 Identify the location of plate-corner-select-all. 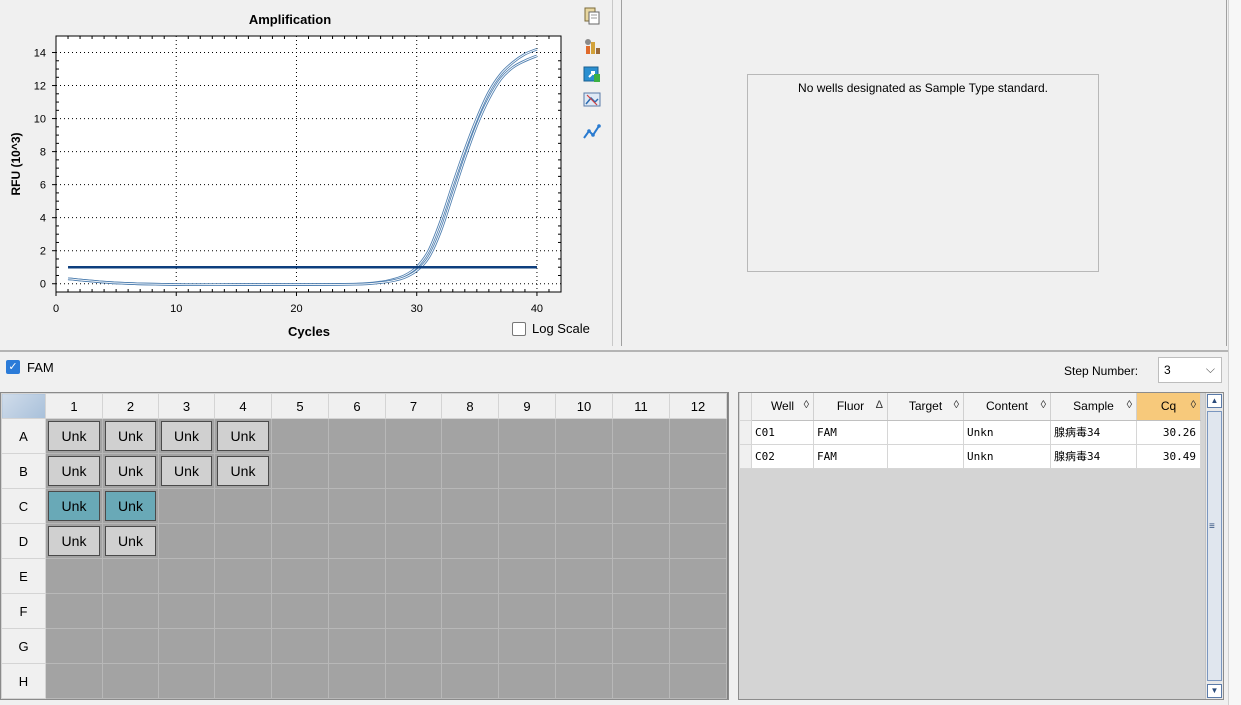
(23, 406).